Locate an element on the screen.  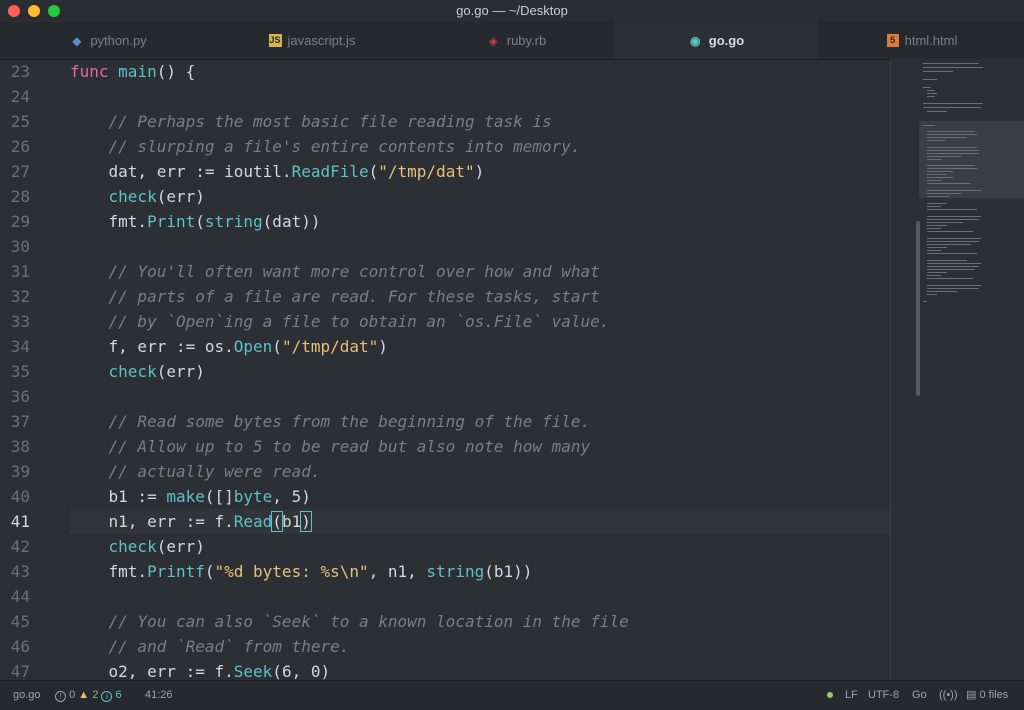
line-number: 32 is located at coordinates (20, 296).